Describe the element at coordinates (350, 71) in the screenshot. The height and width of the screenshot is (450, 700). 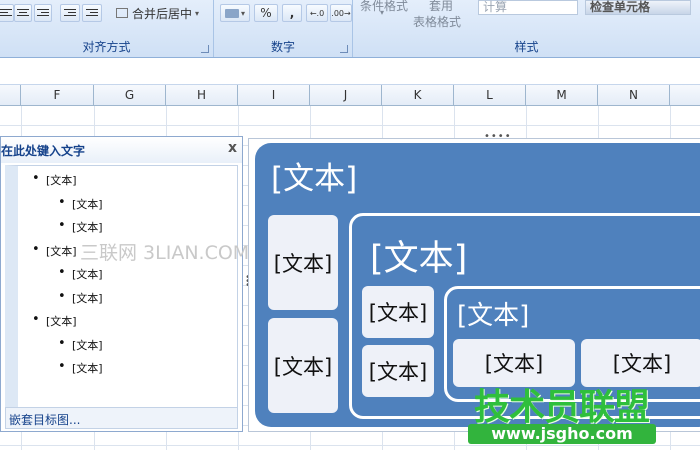
I see `formula-bar` at that location.